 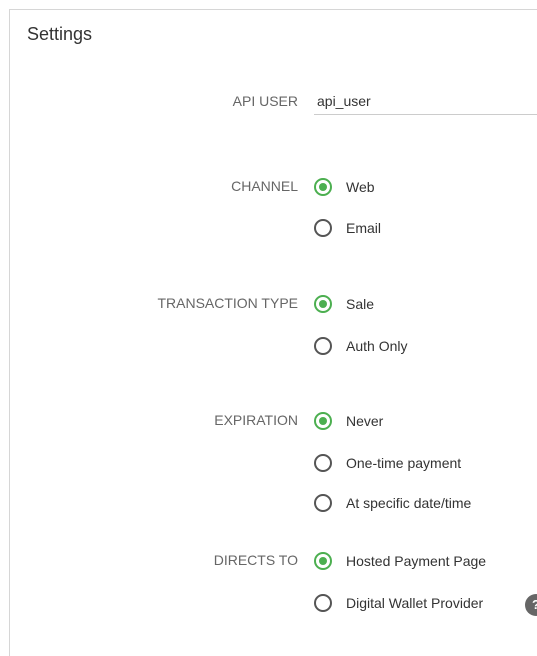 What do you see at coordinates (365, 421) in the screenshot?
I see `radio-label: Never` at bounding box center [365, 421].